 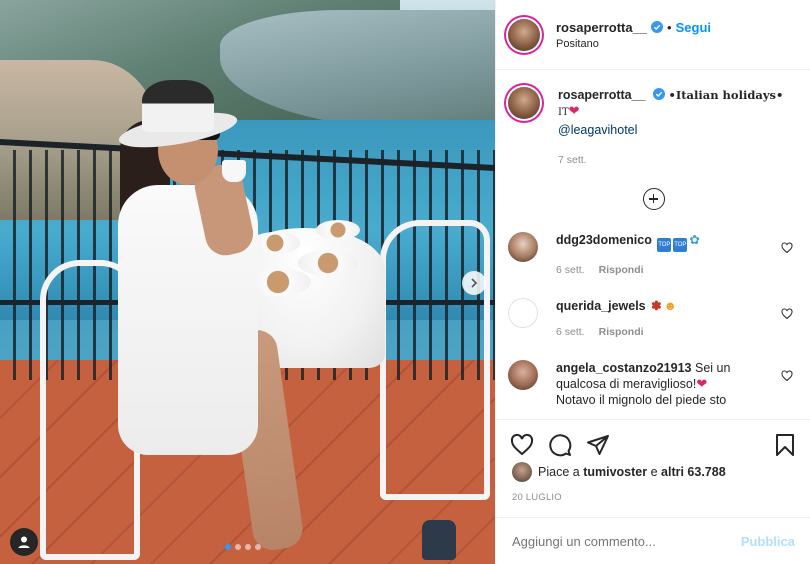 What do you see at coordinates (654, 472) in the screenshot?
I see `likes-conjunction: e` at bounding box center [654, 472].